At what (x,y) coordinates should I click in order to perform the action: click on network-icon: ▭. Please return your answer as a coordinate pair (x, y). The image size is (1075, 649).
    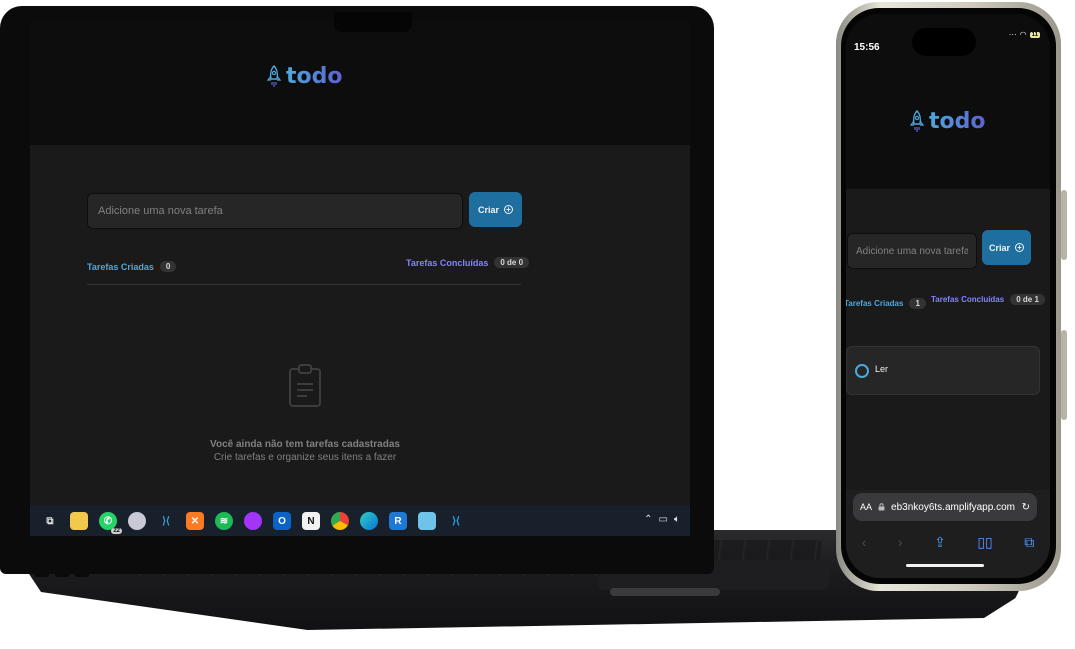
    Looking at the image, I should click on (663, 519).